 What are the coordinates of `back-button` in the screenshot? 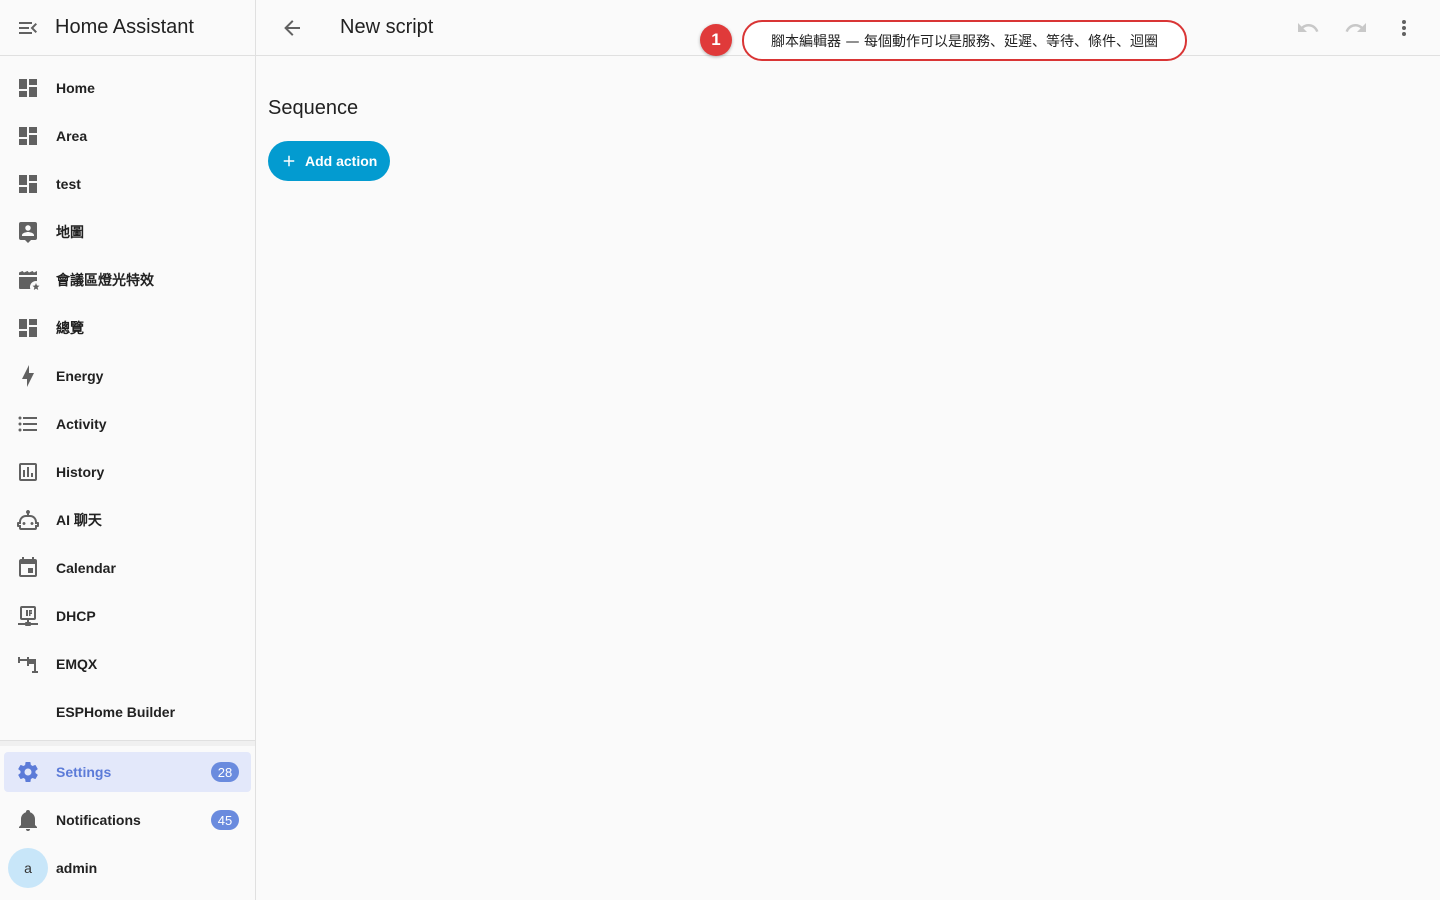 It's located at (292, 28).